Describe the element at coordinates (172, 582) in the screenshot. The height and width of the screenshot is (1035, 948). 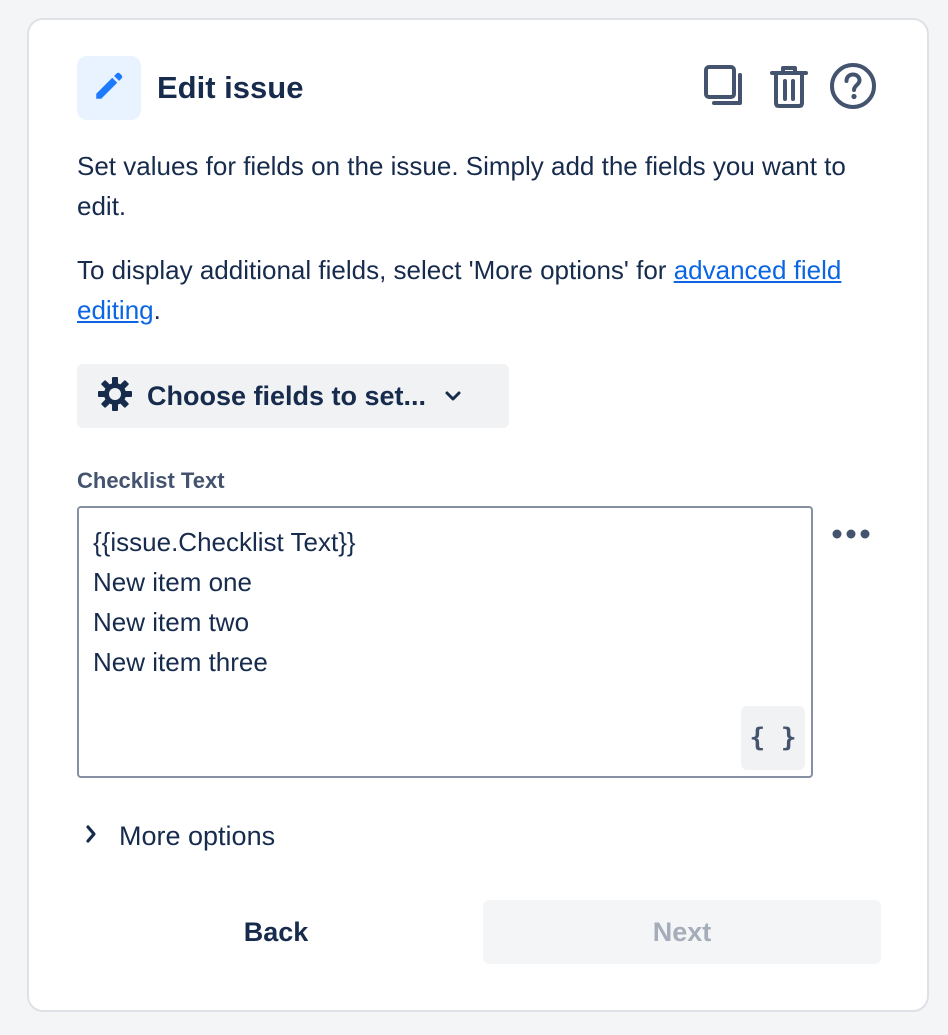
I see `textarea-line: New item one` at that location.